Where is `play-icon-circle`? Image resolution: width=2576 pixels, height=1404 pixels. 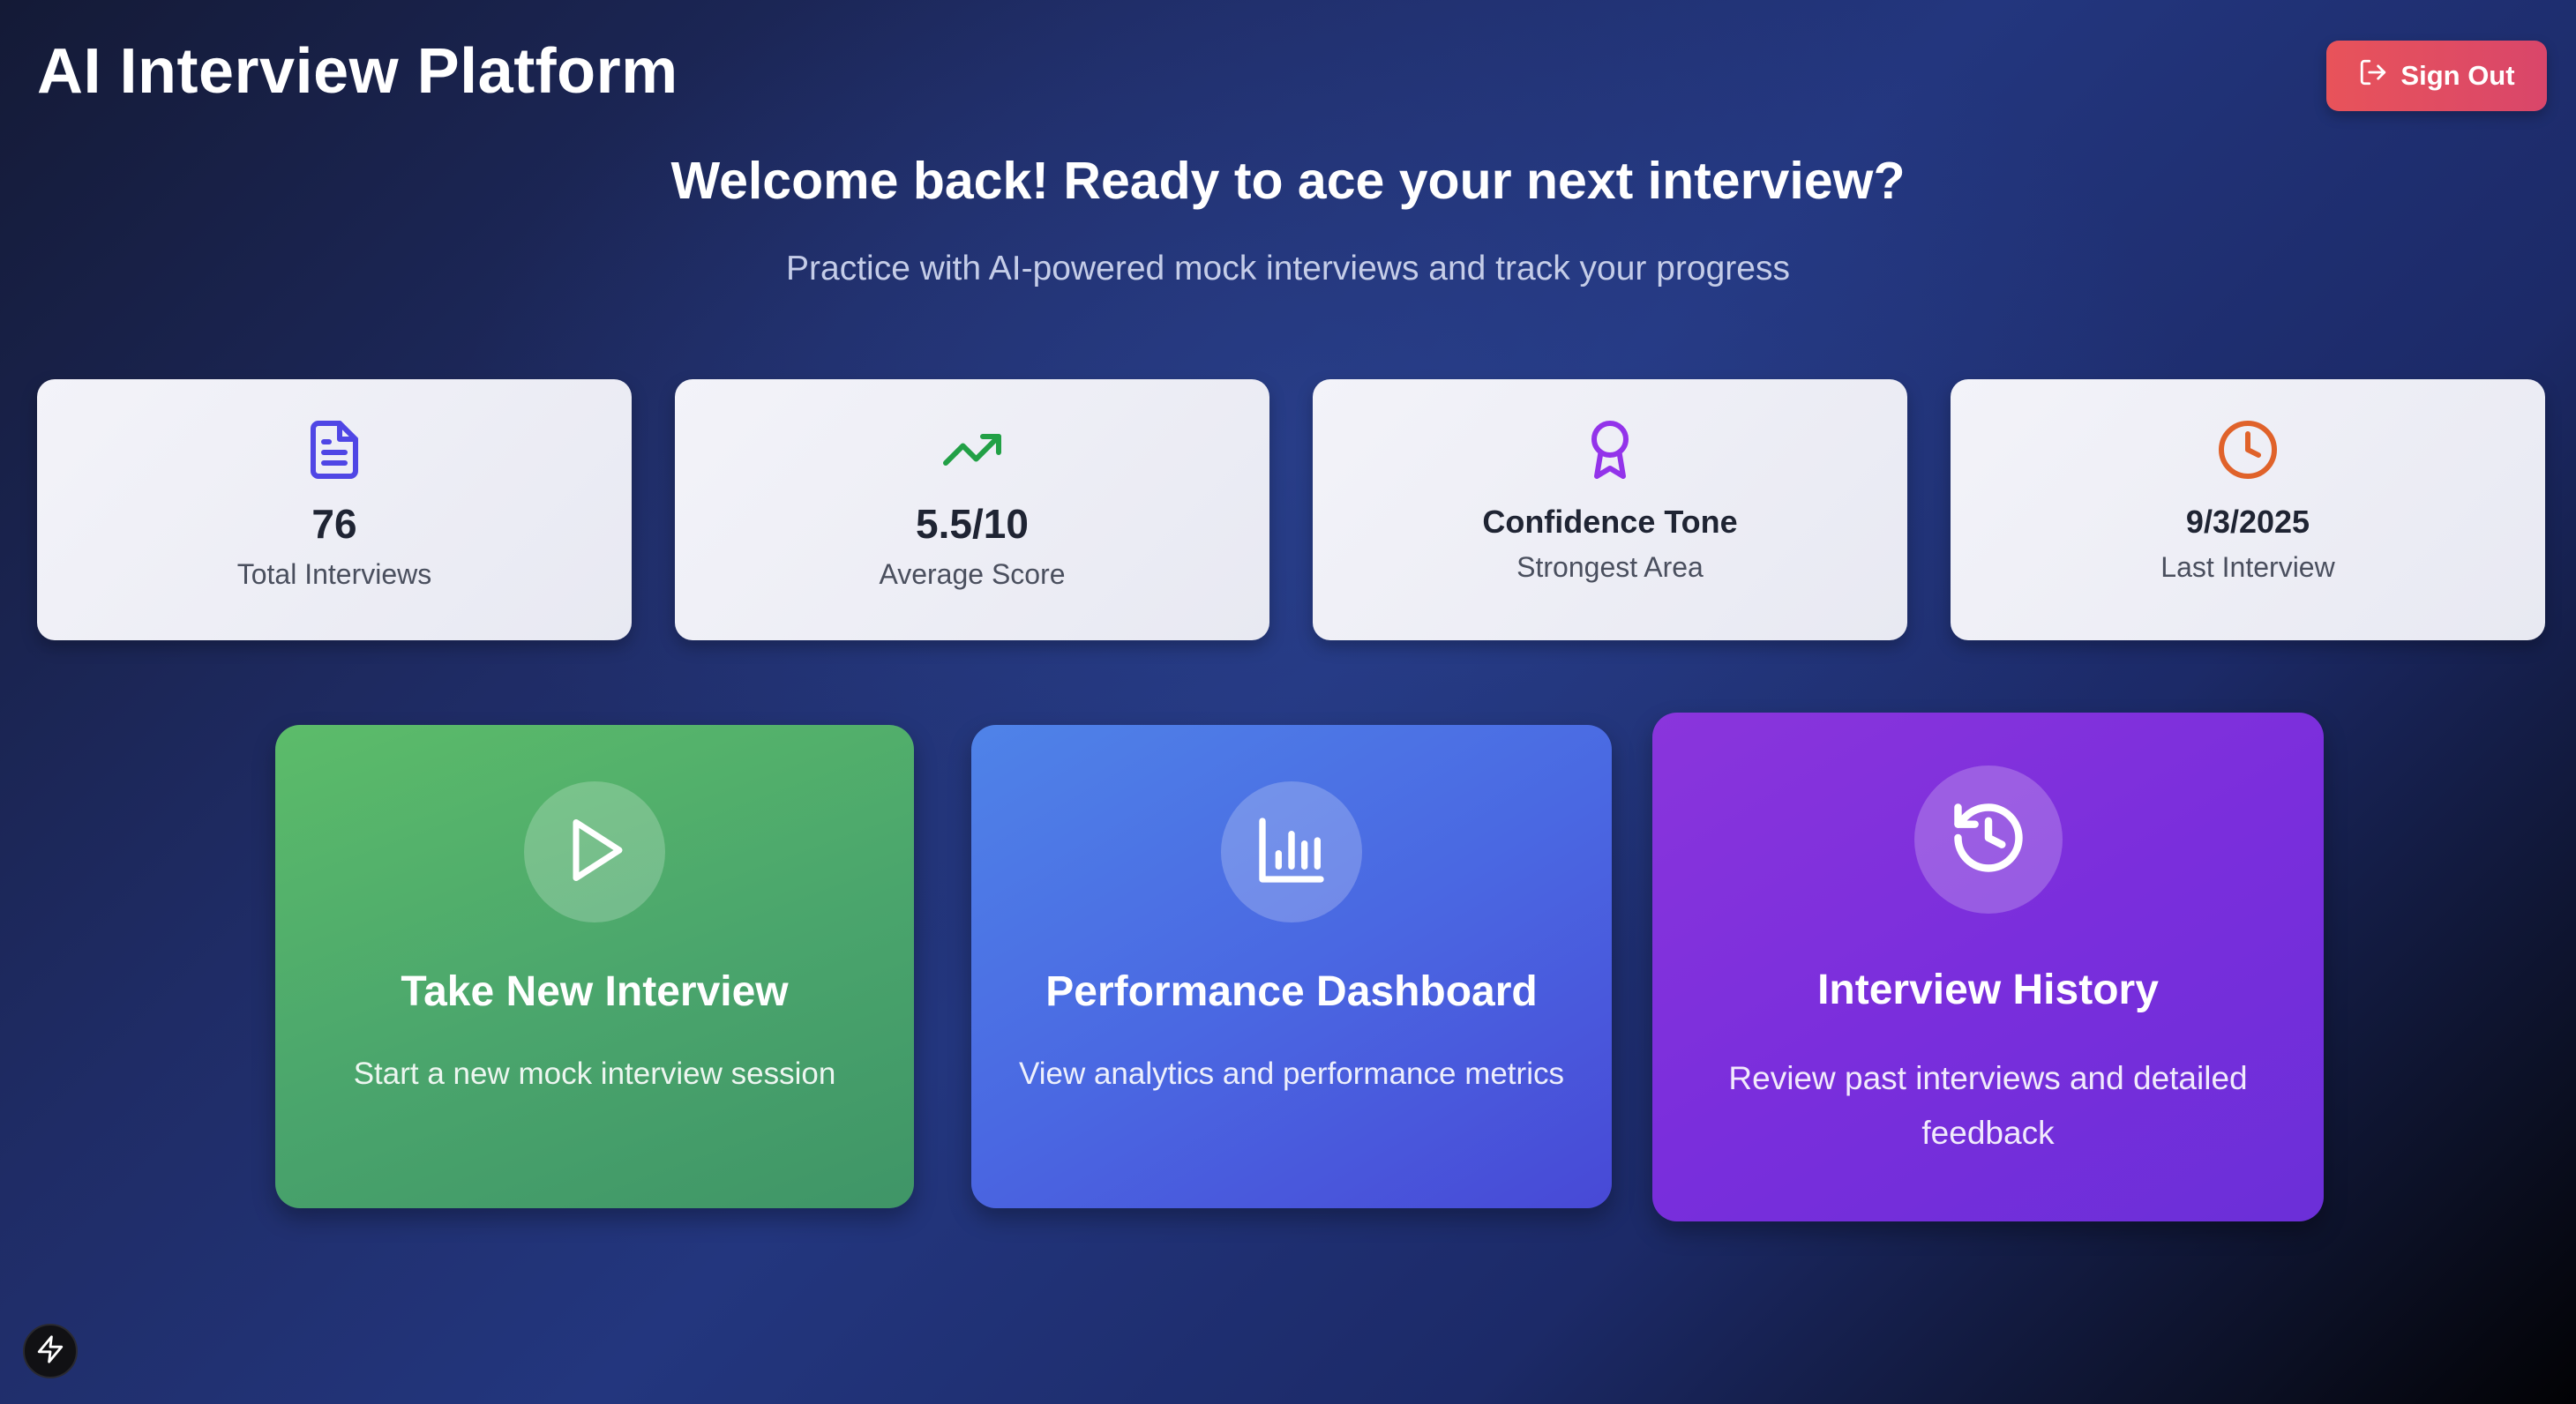 play-icon-circle is located at coordinates (595, 851).